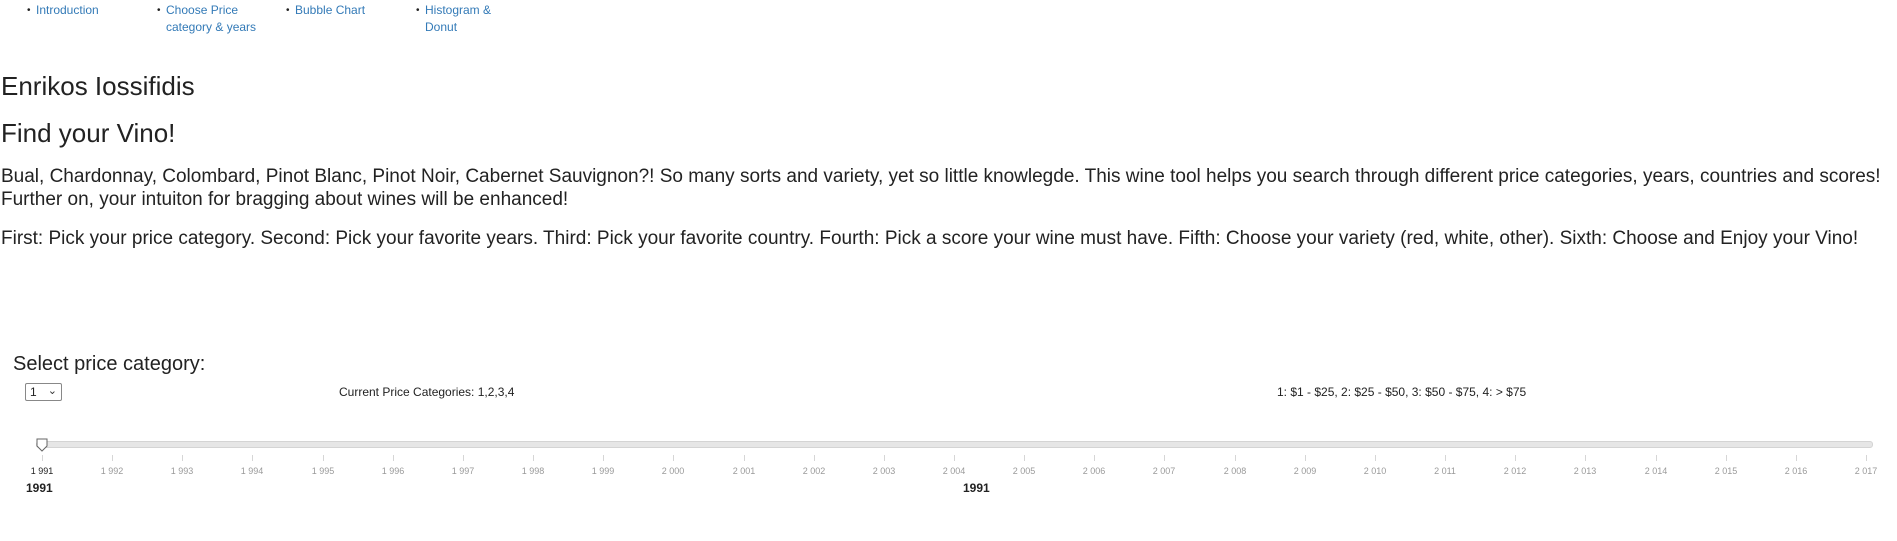 The image size is (1897, 541). What do you see at coordinates (458, 10) in the screenshot?
I see `nav-link-histogram-donut-line1: Histogram &` at bounding box center [458, 10].